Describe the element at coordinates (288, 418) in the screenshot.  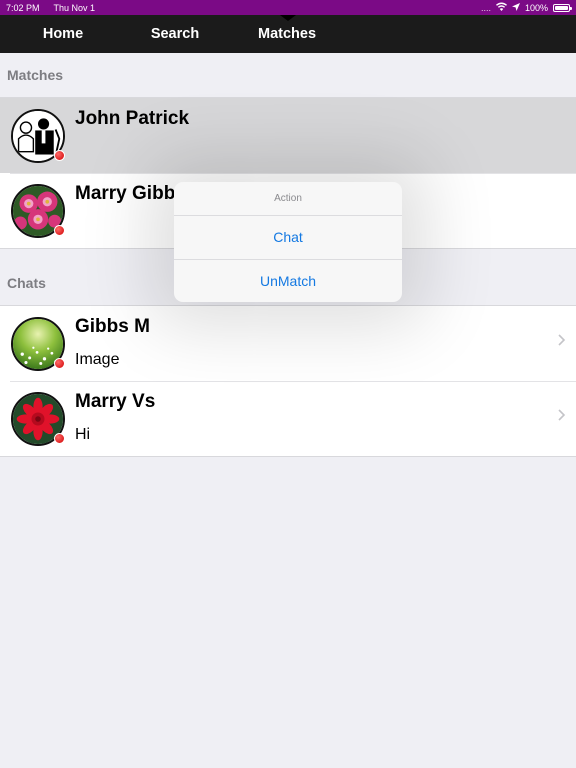
I see `list-item: Marry Vs Hi` at that location.